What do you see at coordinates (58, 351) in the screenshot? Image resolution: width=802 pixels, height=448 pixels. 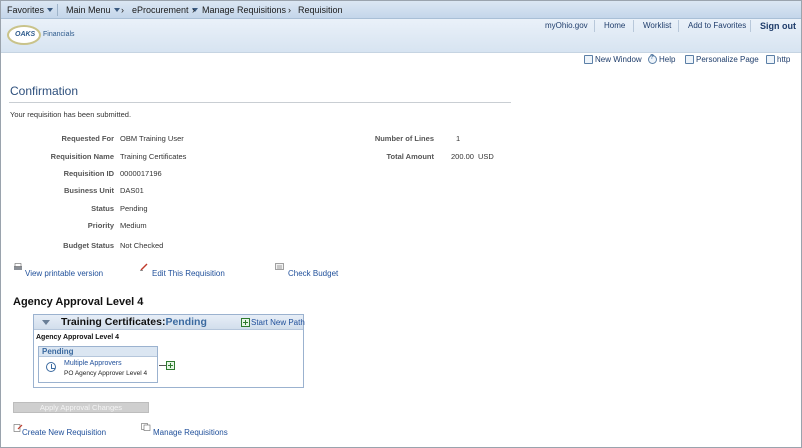 I see `approval-step-status: Pending` at bounding box center [58, 351].